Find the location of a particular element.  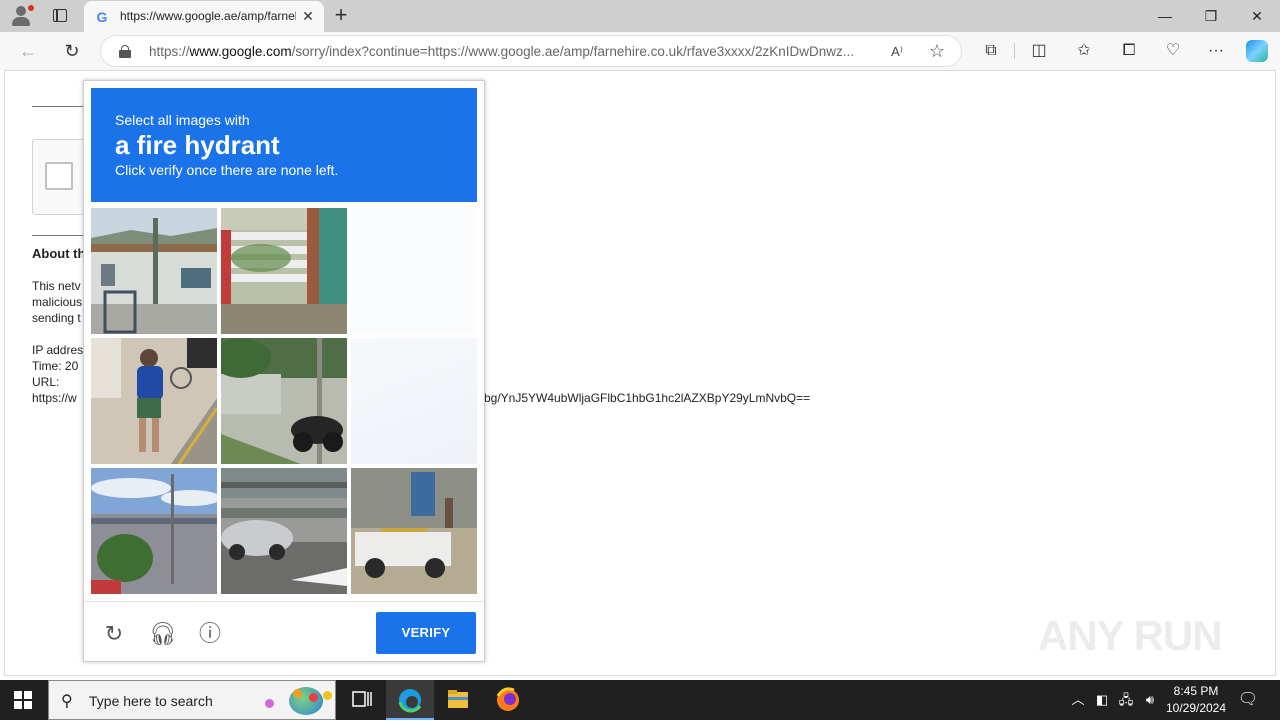

edge-taskbar-icon is located at coordinates (410, 700).